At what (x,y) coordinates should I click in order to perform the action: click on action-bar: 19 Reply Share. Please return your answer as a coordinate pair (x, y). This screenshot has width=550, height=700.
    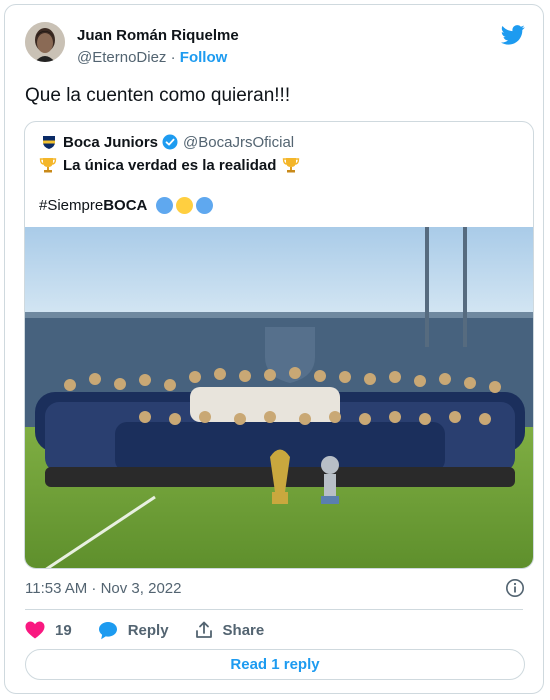
    Looking at the image, I should click on (157, 630).